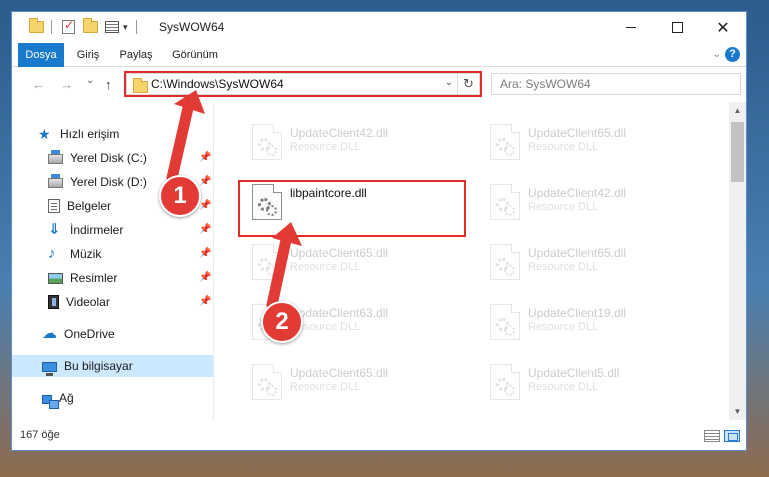 The image size is (769, 477). I want to click on network-icon, so click(50, 401).